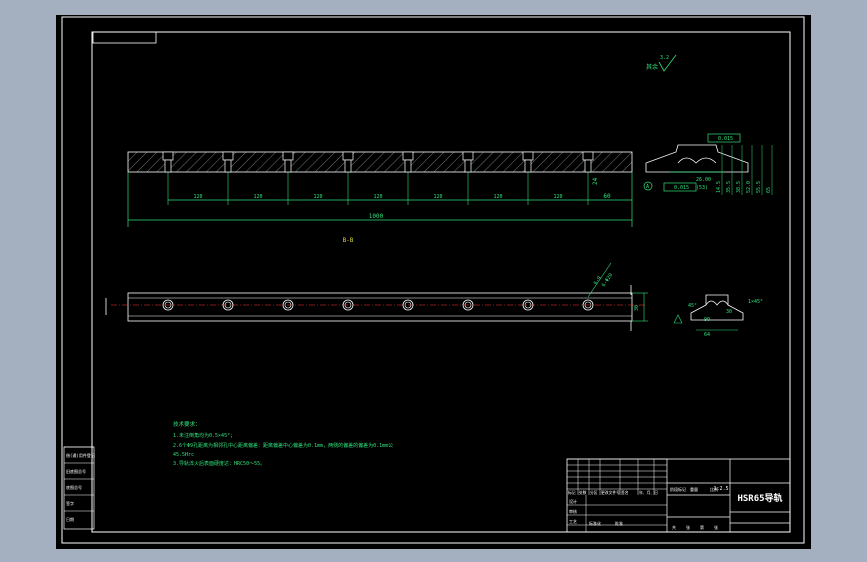 The image size is (867, 562). I want to click on side-table-label: 底图总号, so click(74, 487).